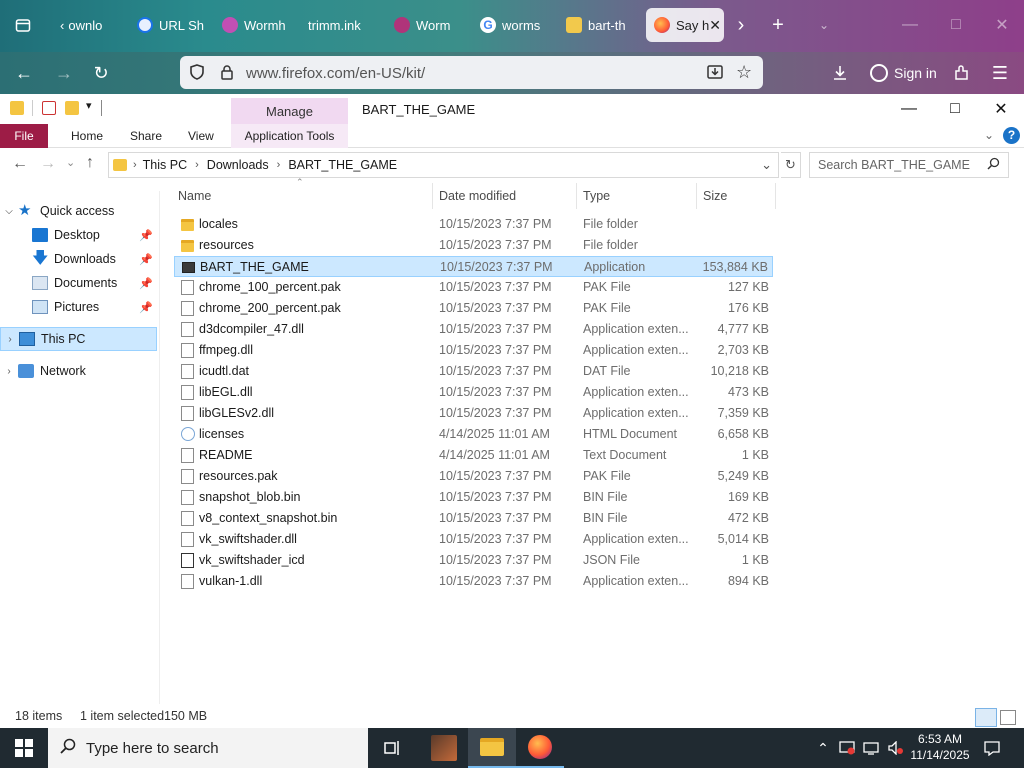  I want to click on tab-overview-icon, so click(23, 25).